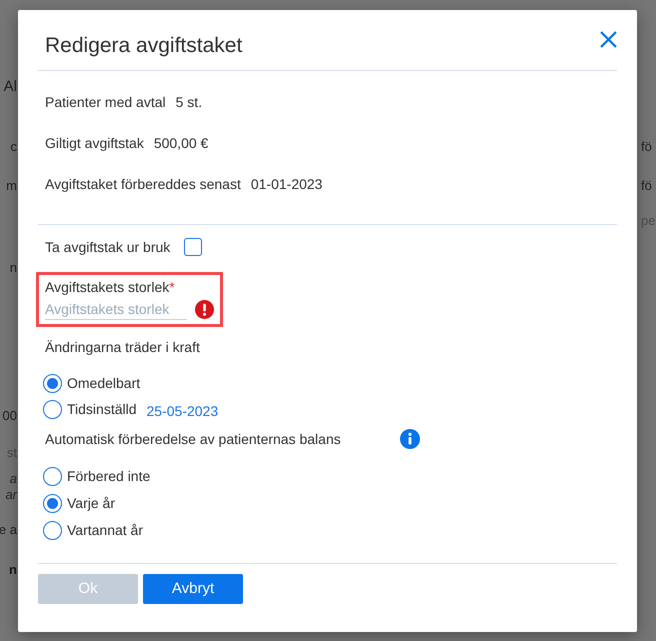 This screenshot has height=641, width=656. I want to click on cancel-button: Avbryt, so click(193, 589).